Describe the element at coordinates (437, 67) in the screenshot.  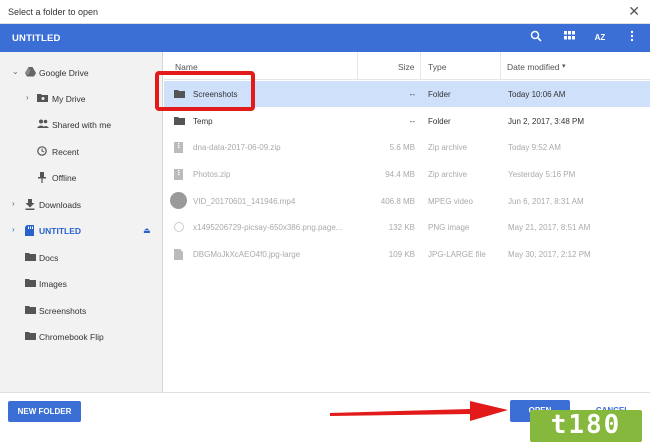
I see `column-type: Type` at that location.